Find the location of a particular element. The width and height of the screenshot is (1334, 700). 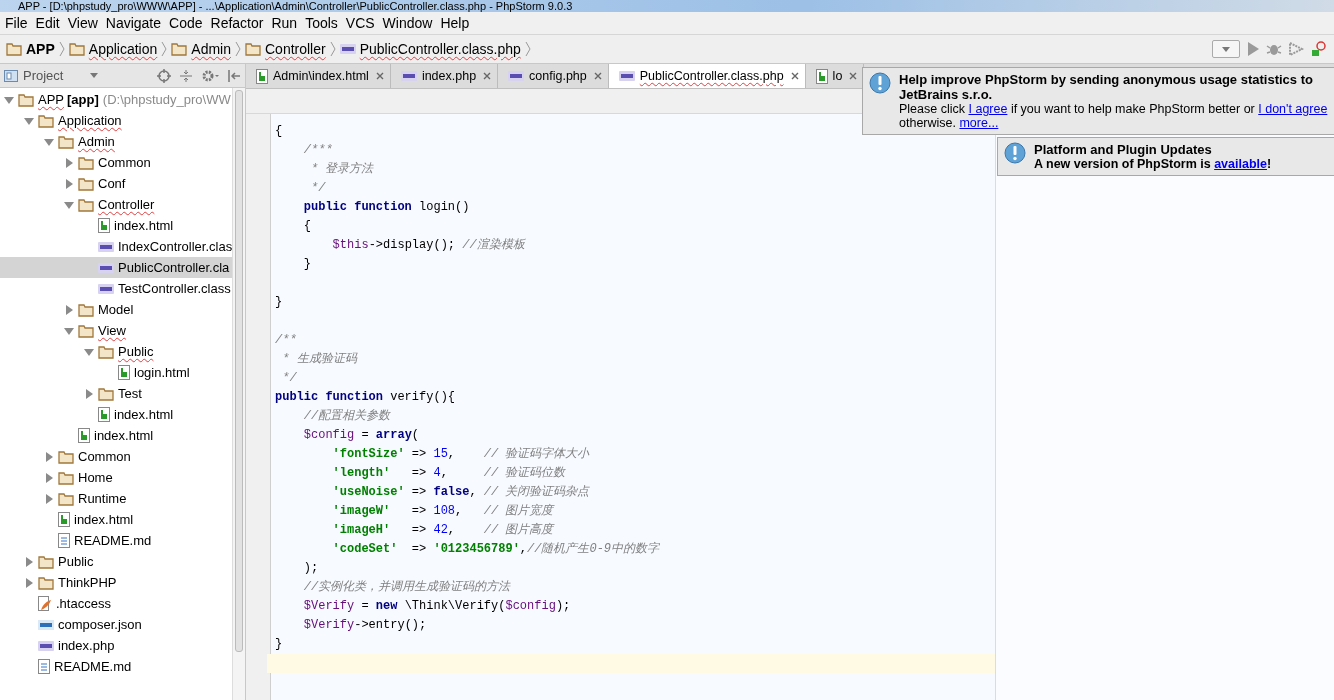

notification-link: available is located at coordinates (1240, 164).